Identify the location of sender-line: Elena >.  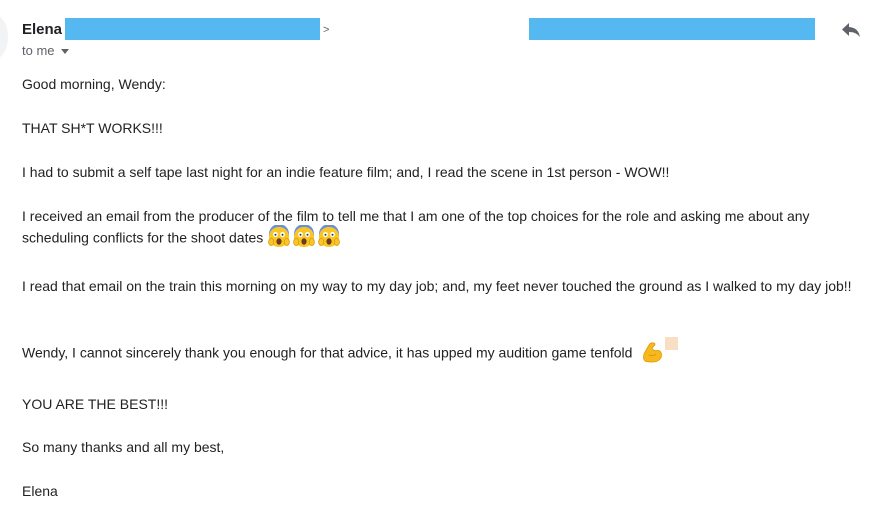
(175, 29).